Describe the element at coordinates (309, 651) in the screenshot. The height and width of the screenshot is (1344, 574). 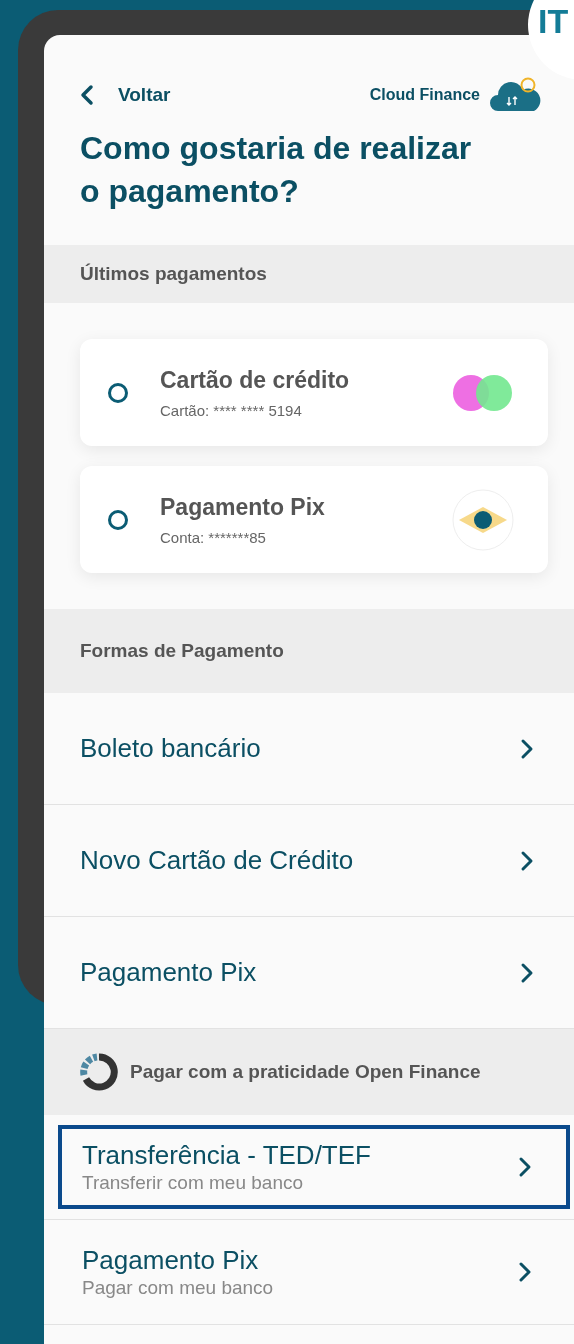
I see `section-header: Formas de Pagamento` at that location.